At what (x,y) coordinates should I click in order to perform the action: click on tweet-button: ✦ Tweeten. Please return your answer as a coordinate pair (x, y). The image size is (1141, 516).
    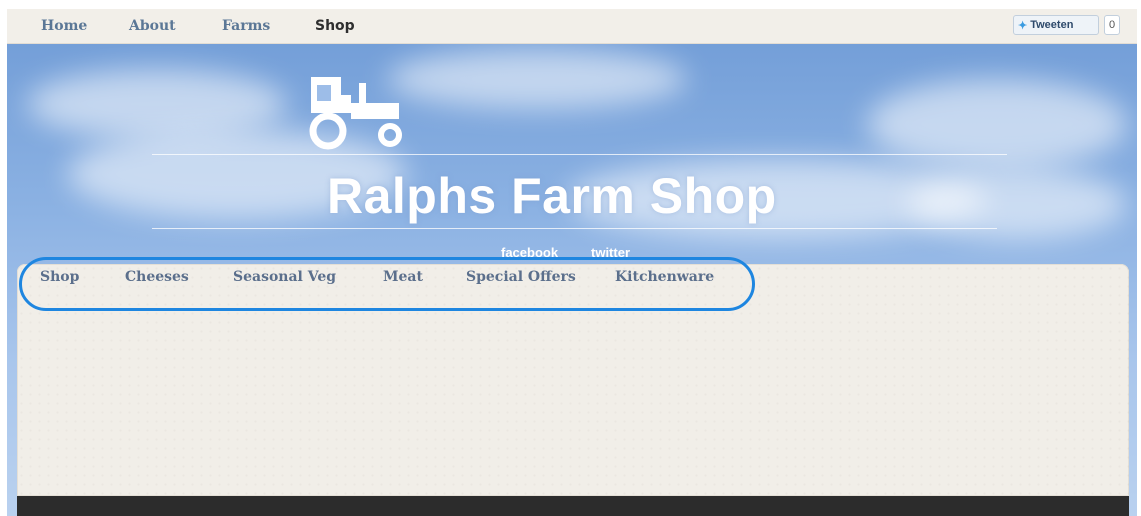
    Looking at the image, I should click on (1056, 25).